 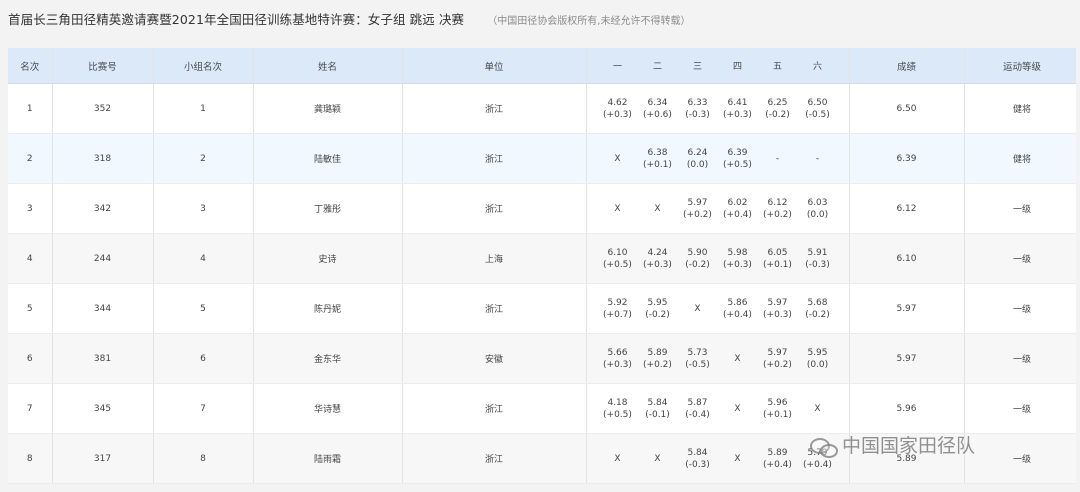 What do you see at coordinates (203, 458) in the screenshot?
I see `group-rank-cell: 8` at bounding box center [203, 458].